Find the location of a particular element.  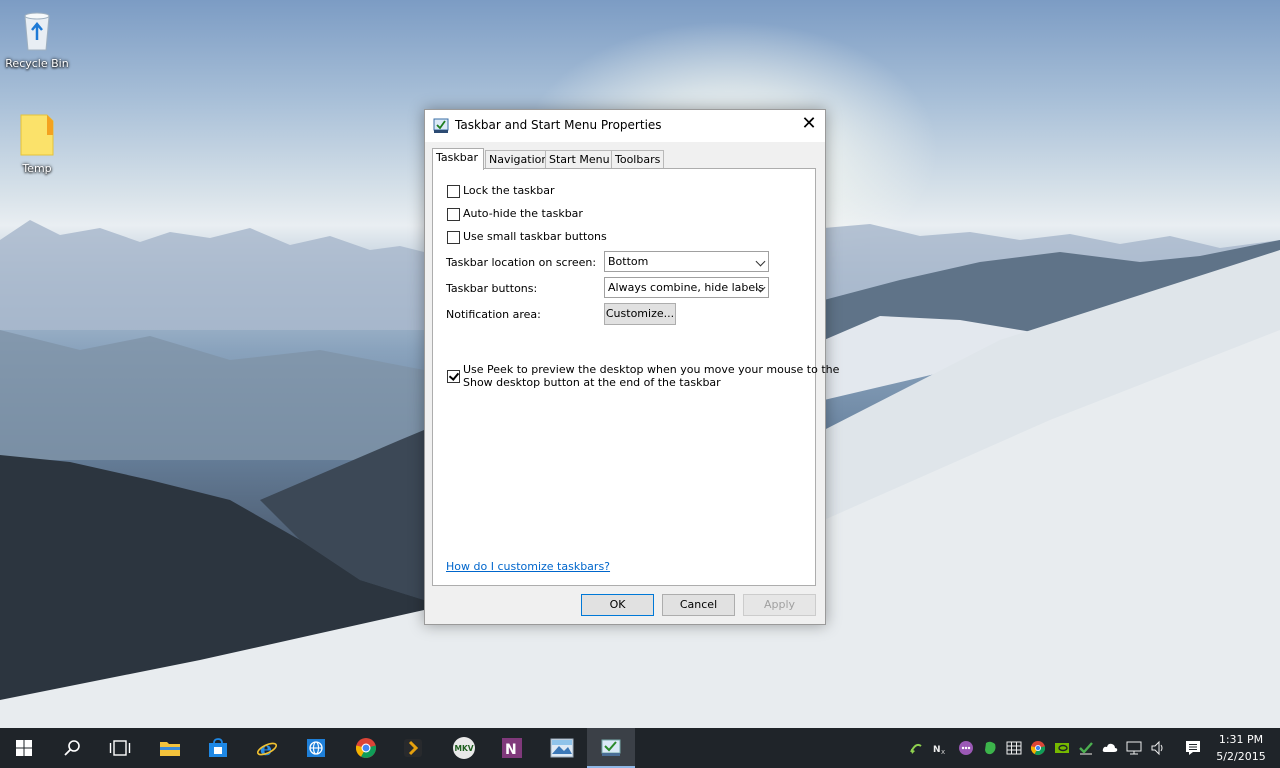

auto-hide-label: Auto-hide the taskbar is located at coordinates (523, 213).